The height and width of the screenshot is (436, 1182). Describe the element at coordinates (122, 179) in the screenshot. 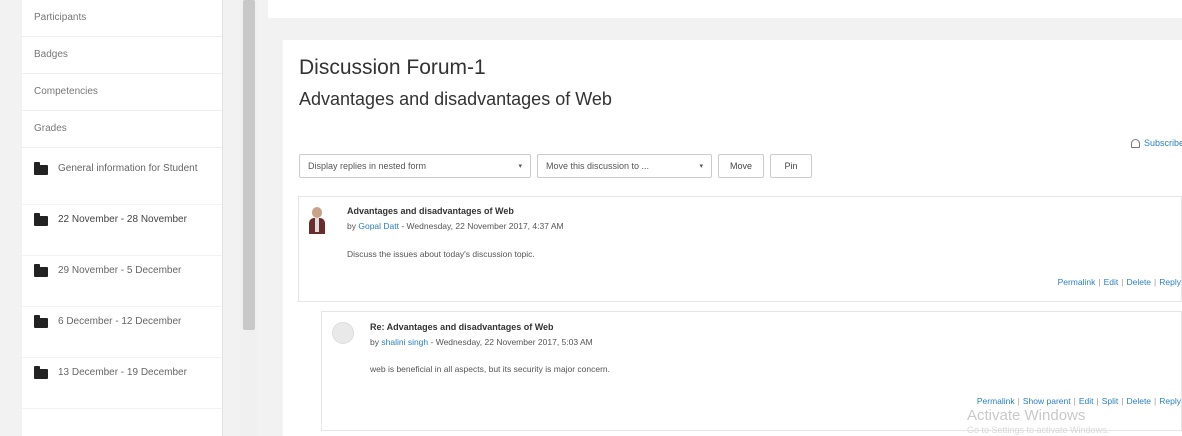

I see `sidebar-section-general: General information for Student` at that location.